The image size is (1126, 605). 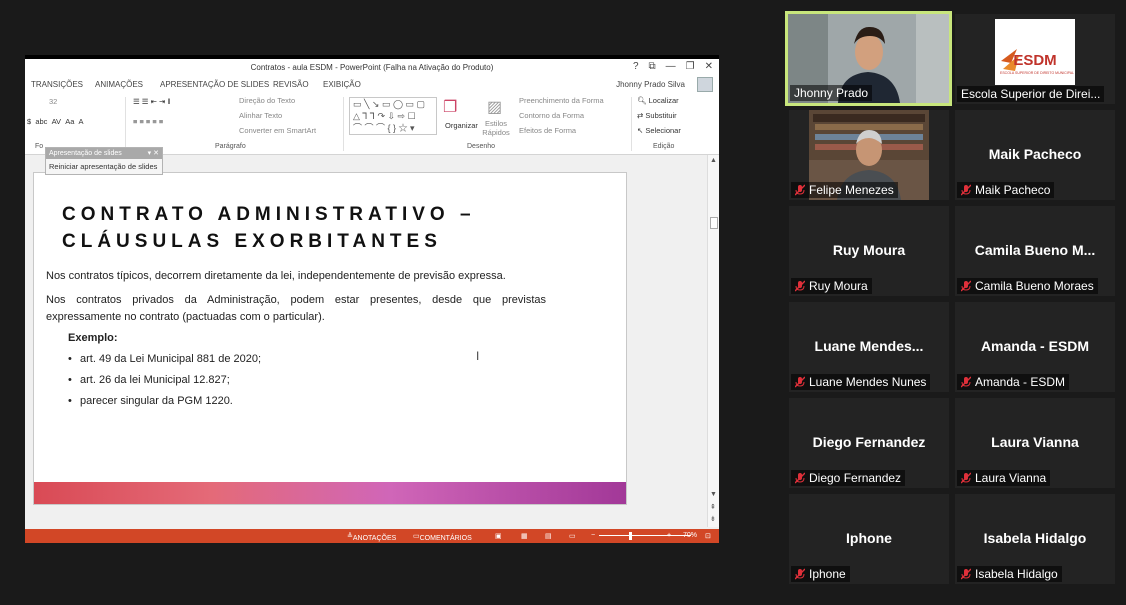 I want to click on scroll-thumb, so click(x=714, y=223).